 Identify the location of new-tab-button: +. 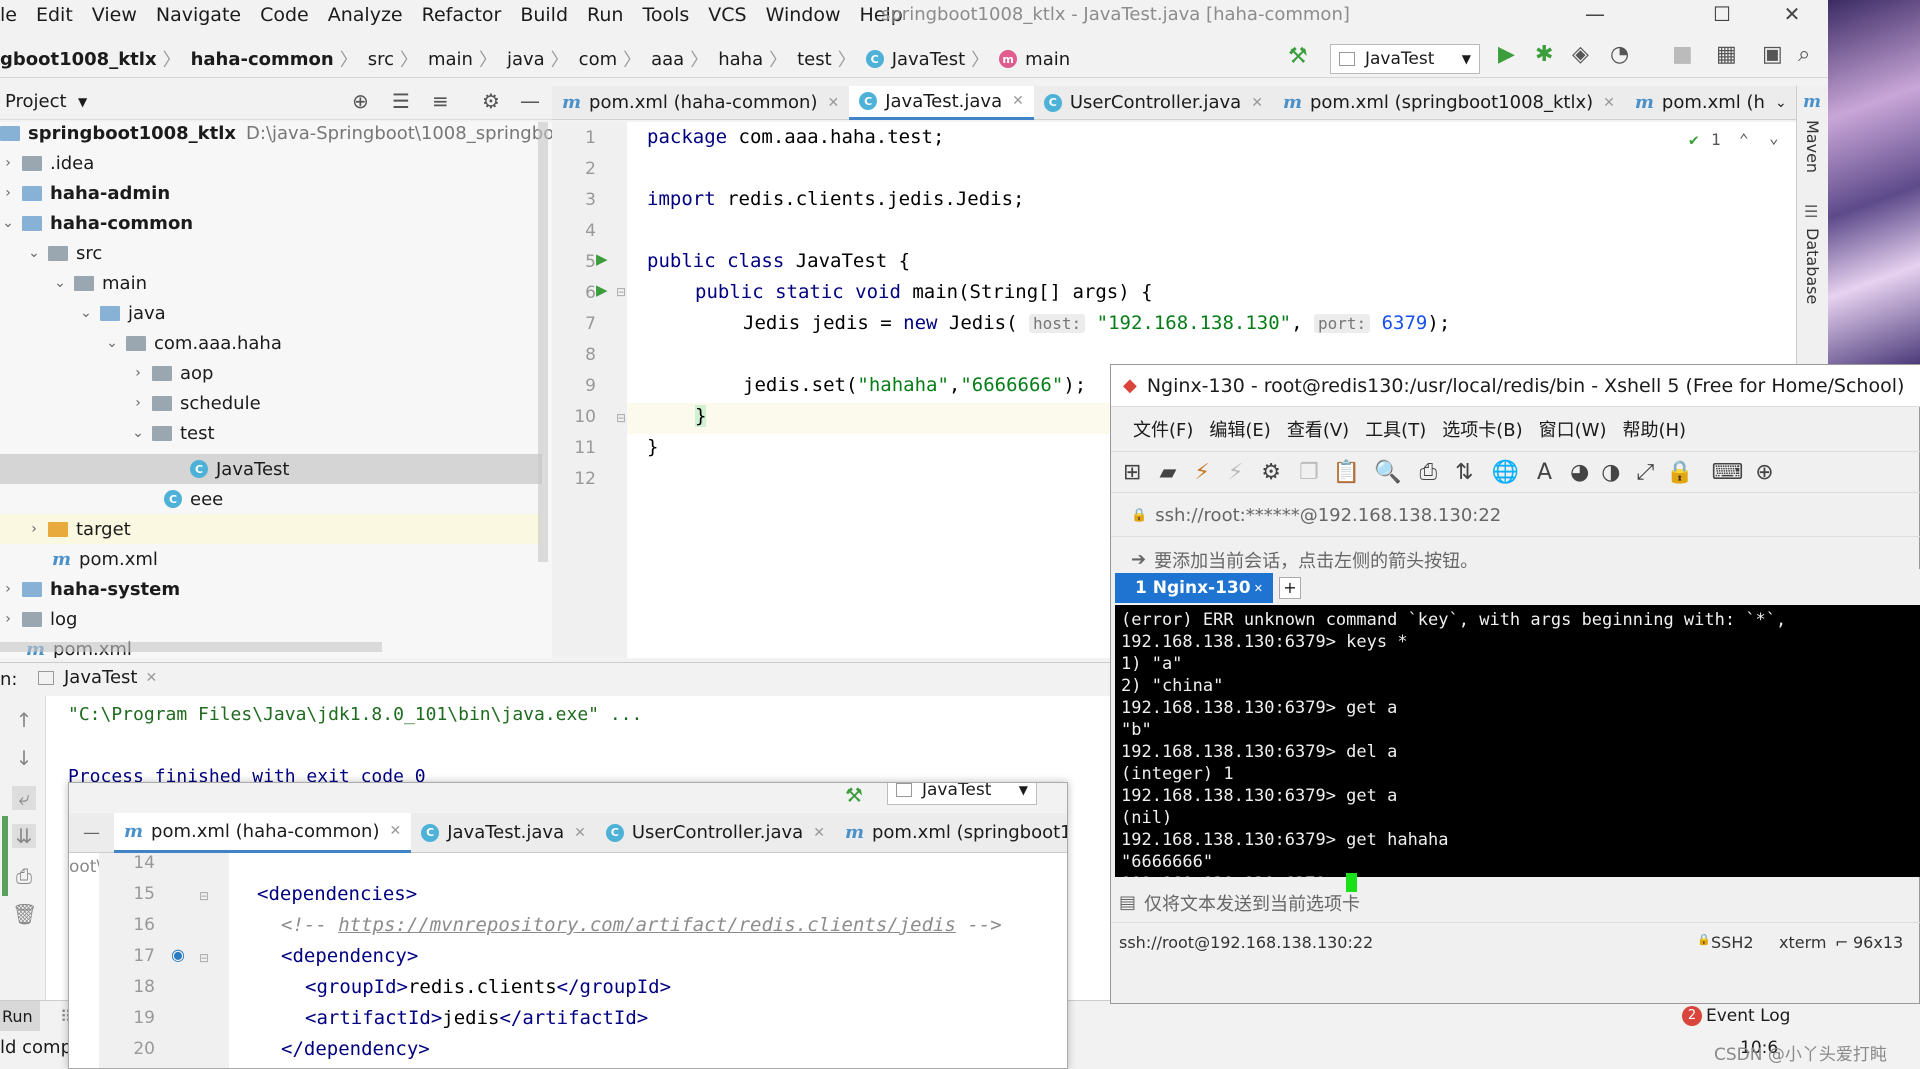
(1290, 588).